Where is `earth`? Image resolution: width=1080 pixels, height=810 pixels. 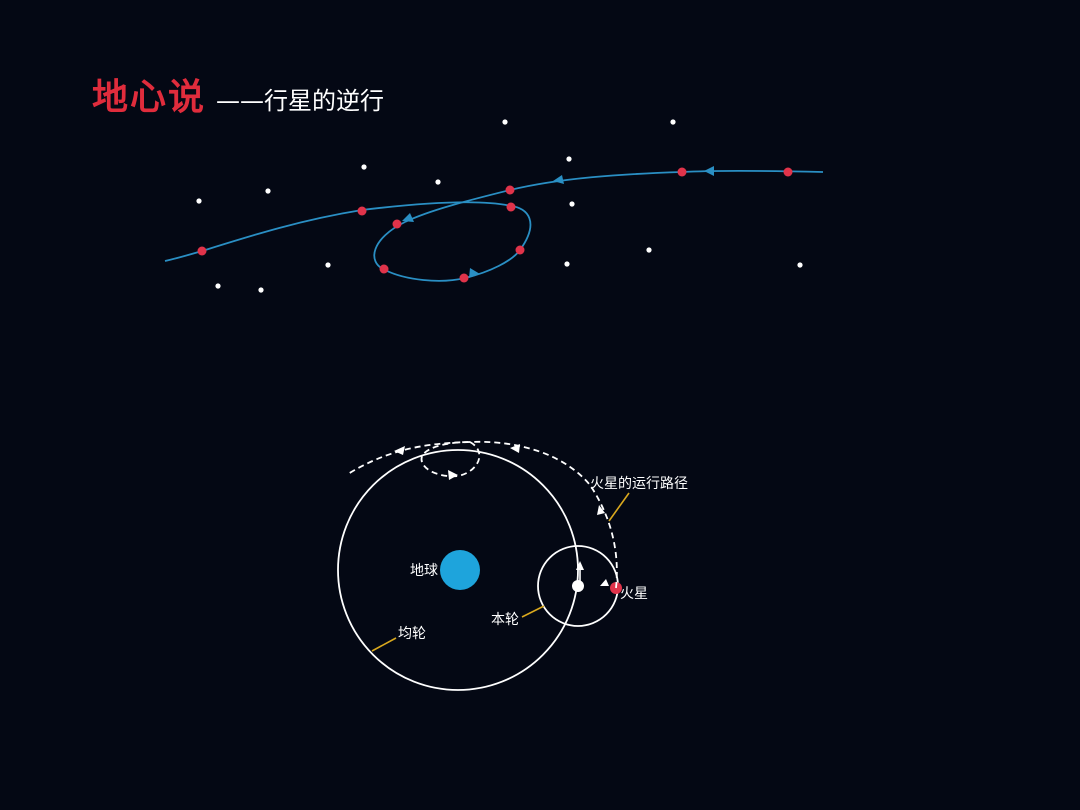 earth is located at coordinates (460, 570).